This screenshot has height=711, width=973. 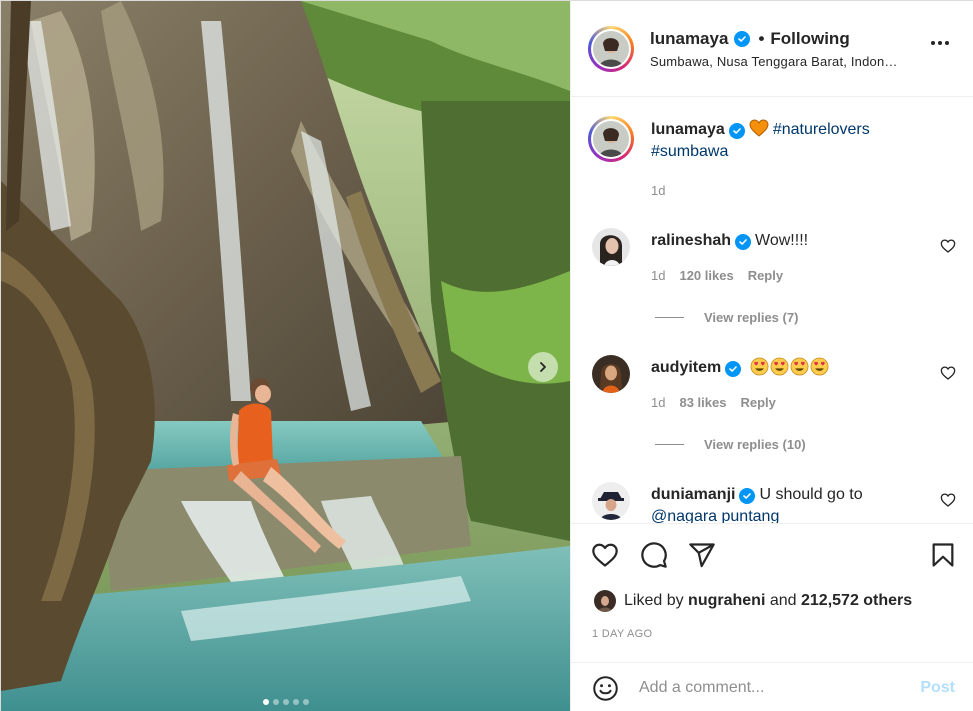 I want to click on following-button: Following, so click(x=809, y=39).